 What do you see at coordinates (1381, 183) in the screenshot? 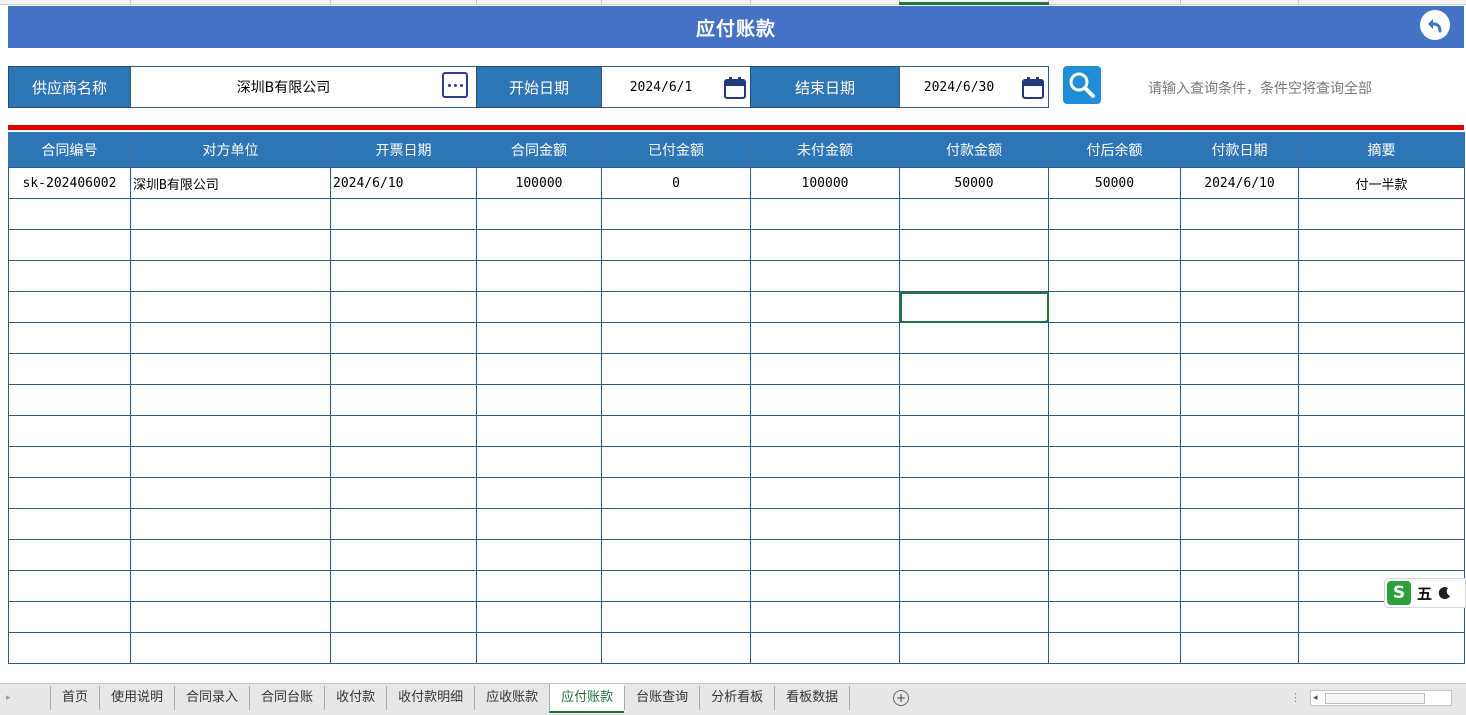
I see `table-cell: 付一半款` at bounding box center [1381, 183].